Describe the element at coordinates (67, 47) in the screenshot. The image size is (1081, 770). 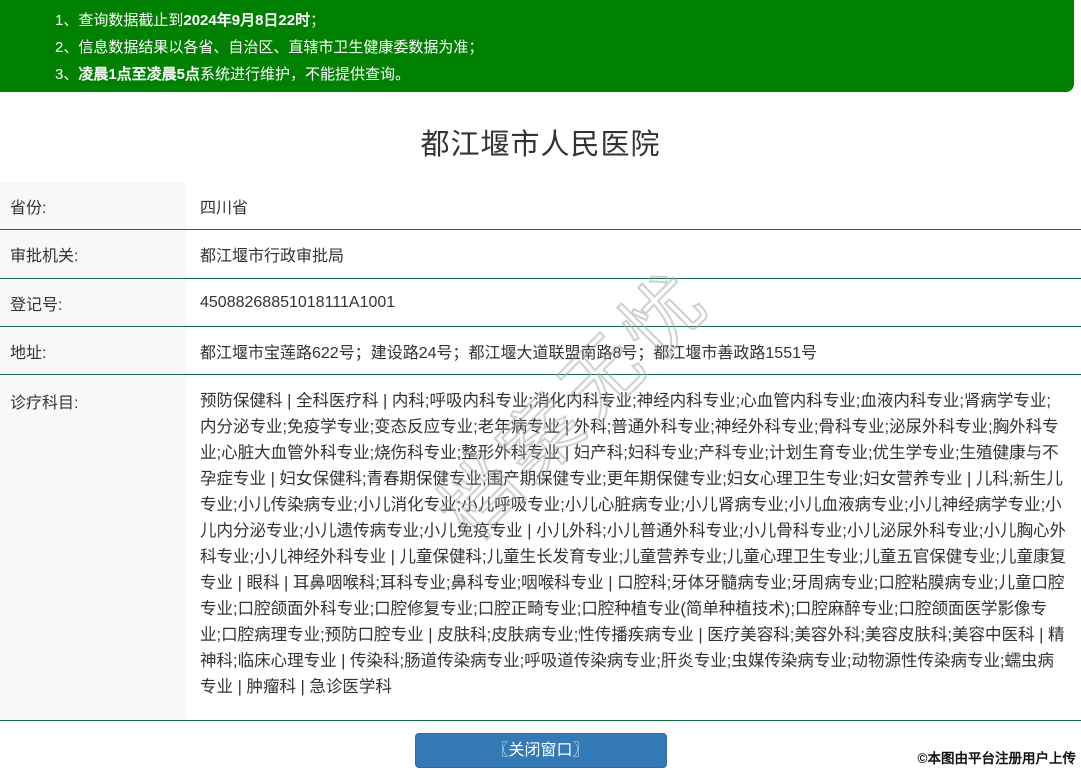
I see `notice-number: 2、` at that location.